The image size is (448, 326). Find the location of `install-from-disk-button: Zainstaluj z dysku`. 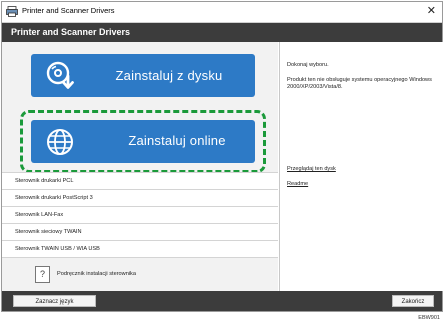

install-from-disk-button: Zainstaluj z dysku is located at coordinates (143, 75).